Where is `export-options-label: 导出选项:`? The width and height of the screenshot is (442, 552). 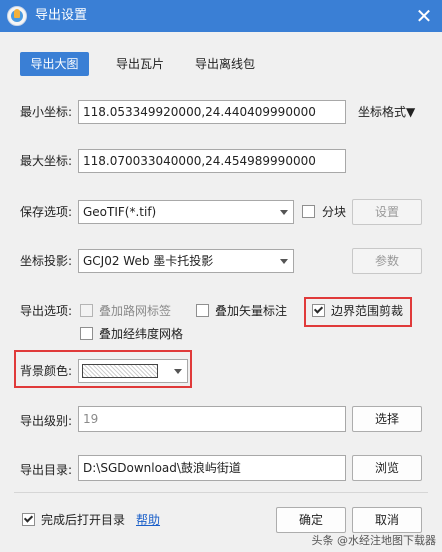
export-options-label: 导出选项: is located at coordinates (46, 311).